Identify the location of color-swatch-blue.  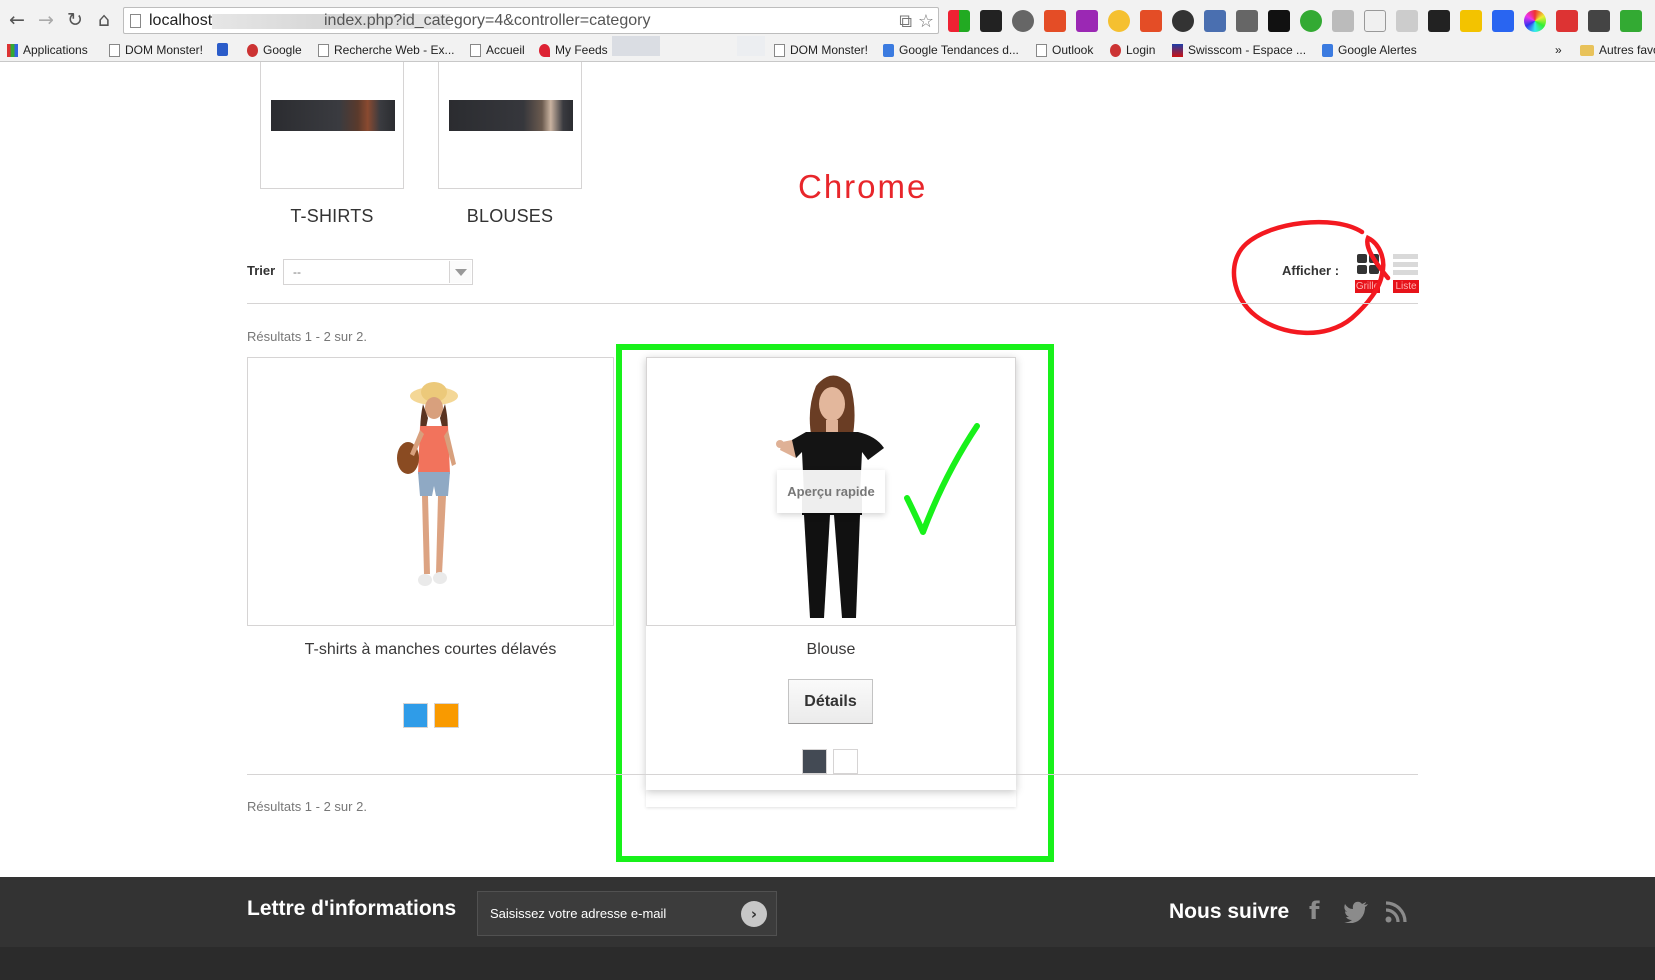
(415, 715).